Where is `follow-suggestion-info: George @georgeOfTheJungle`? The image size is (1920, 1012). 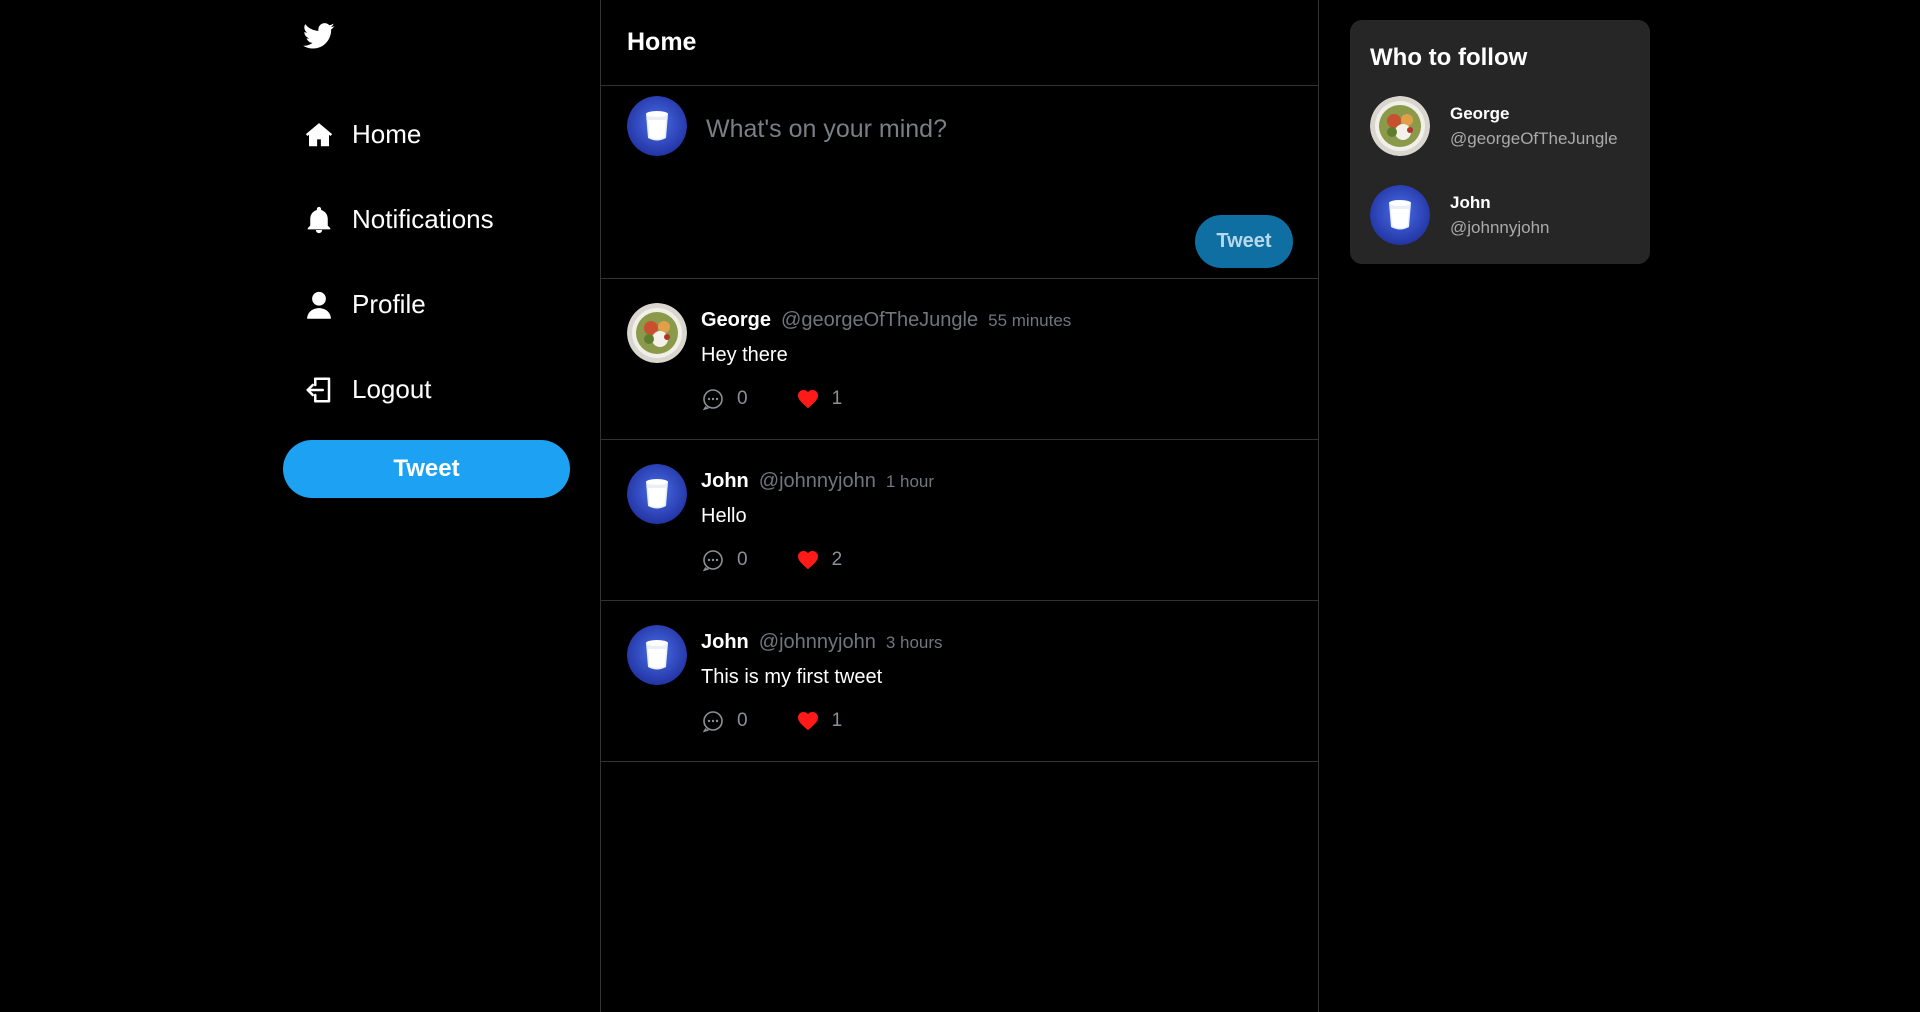
follow-suggestion-info: George @georgeOfTheJungle is located at coordinates (1534, 126).